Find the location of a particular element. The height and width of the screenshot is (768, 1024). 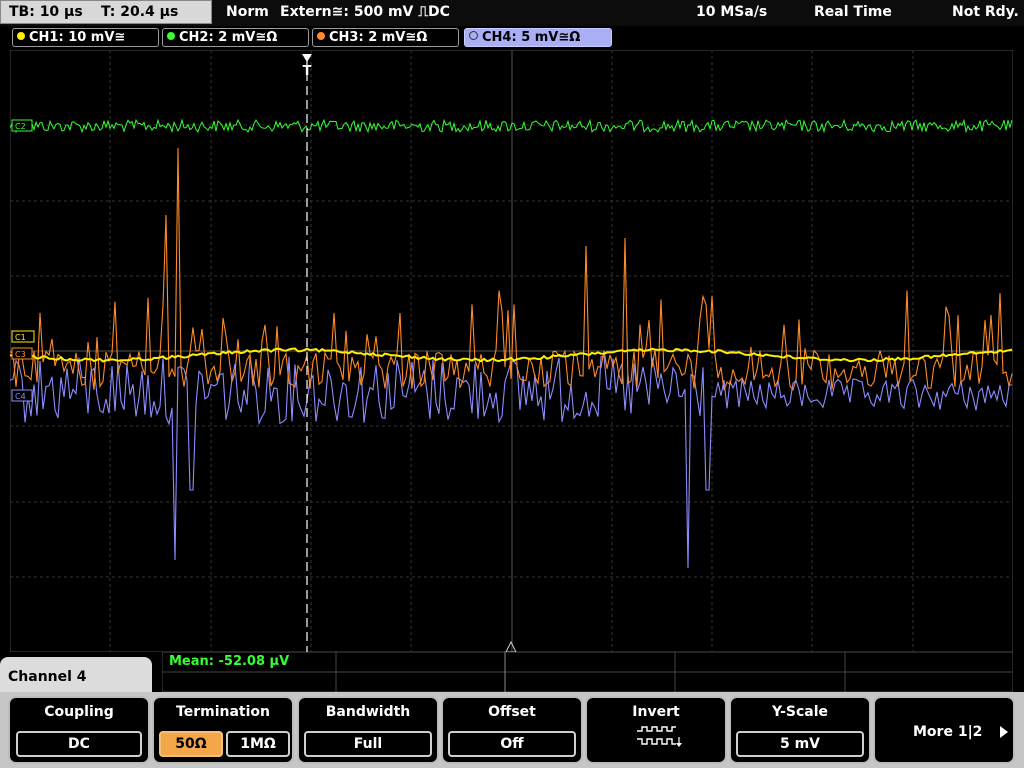

ch2-offset-marker: C2 is located at coordinates (22, 125).